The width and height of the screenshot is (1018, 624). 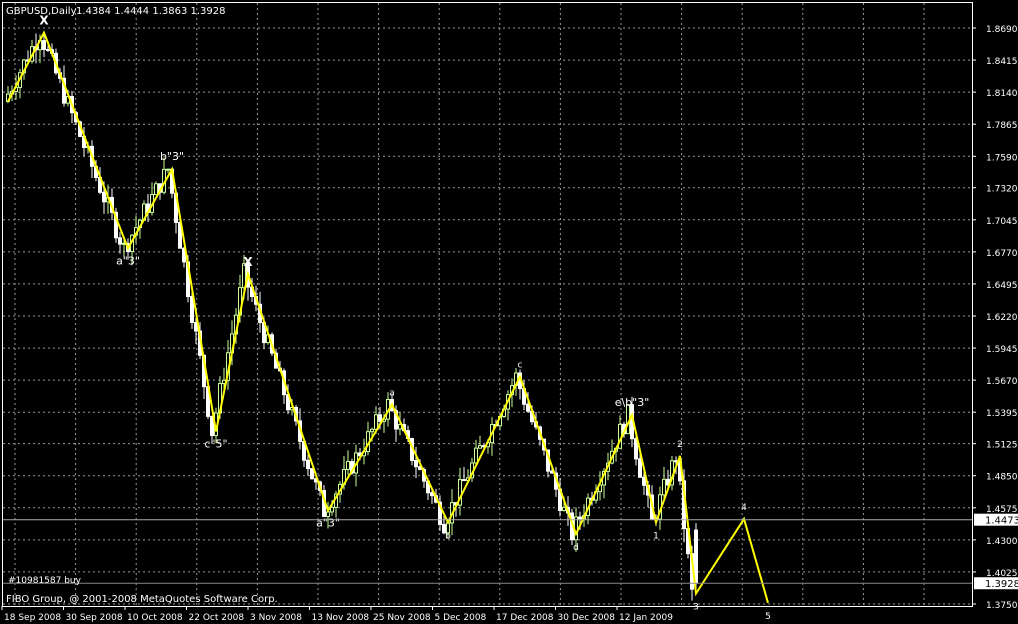 I want to click on current-price-label: 1.3928, so click(x=1001, y=584).